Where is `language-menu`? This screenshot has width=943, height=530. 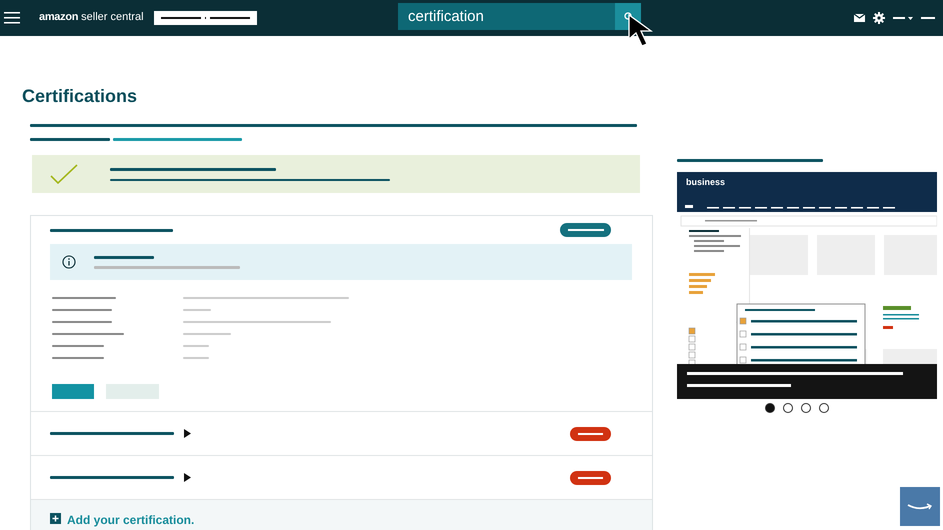
language-menu is located at coordinates (903, 18).